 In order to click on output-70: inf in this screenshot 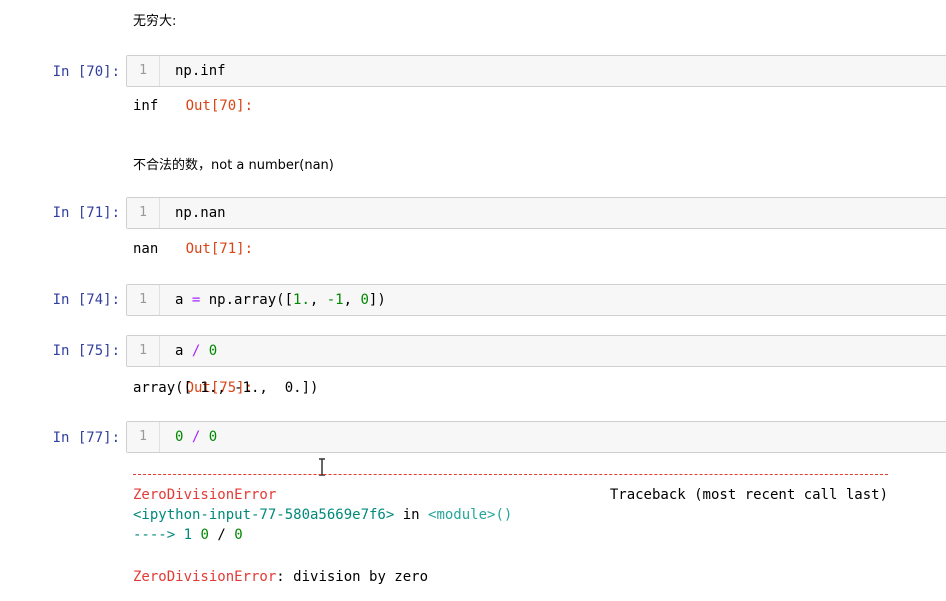, I will do `click(146, 106)`.